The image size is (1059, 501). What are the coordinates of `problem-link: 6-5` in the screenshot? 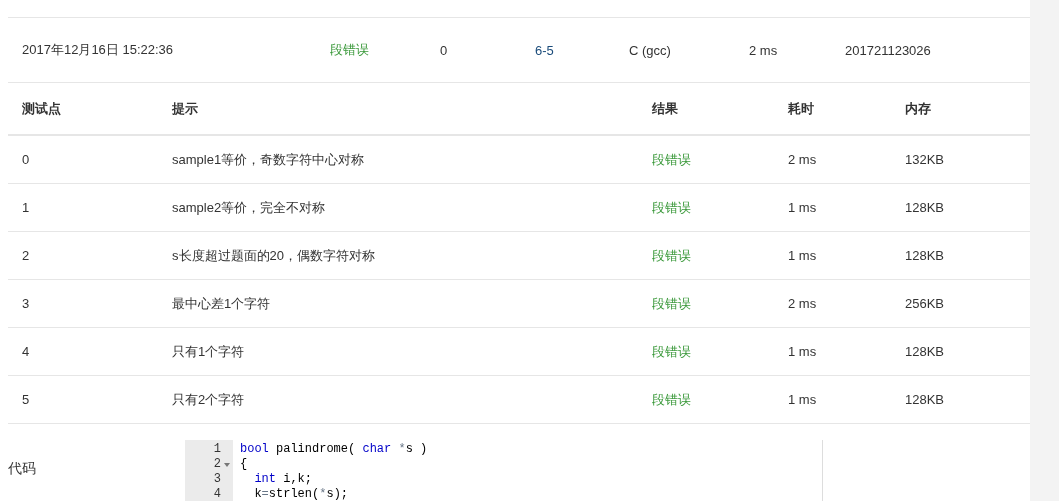 It's located at (582, 50).